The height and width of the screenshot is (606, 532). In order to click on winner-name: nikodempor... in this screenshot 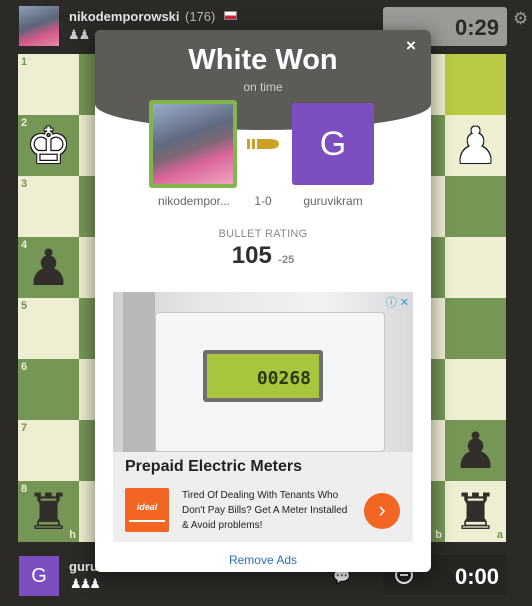, I will do `click(194, 201)`.